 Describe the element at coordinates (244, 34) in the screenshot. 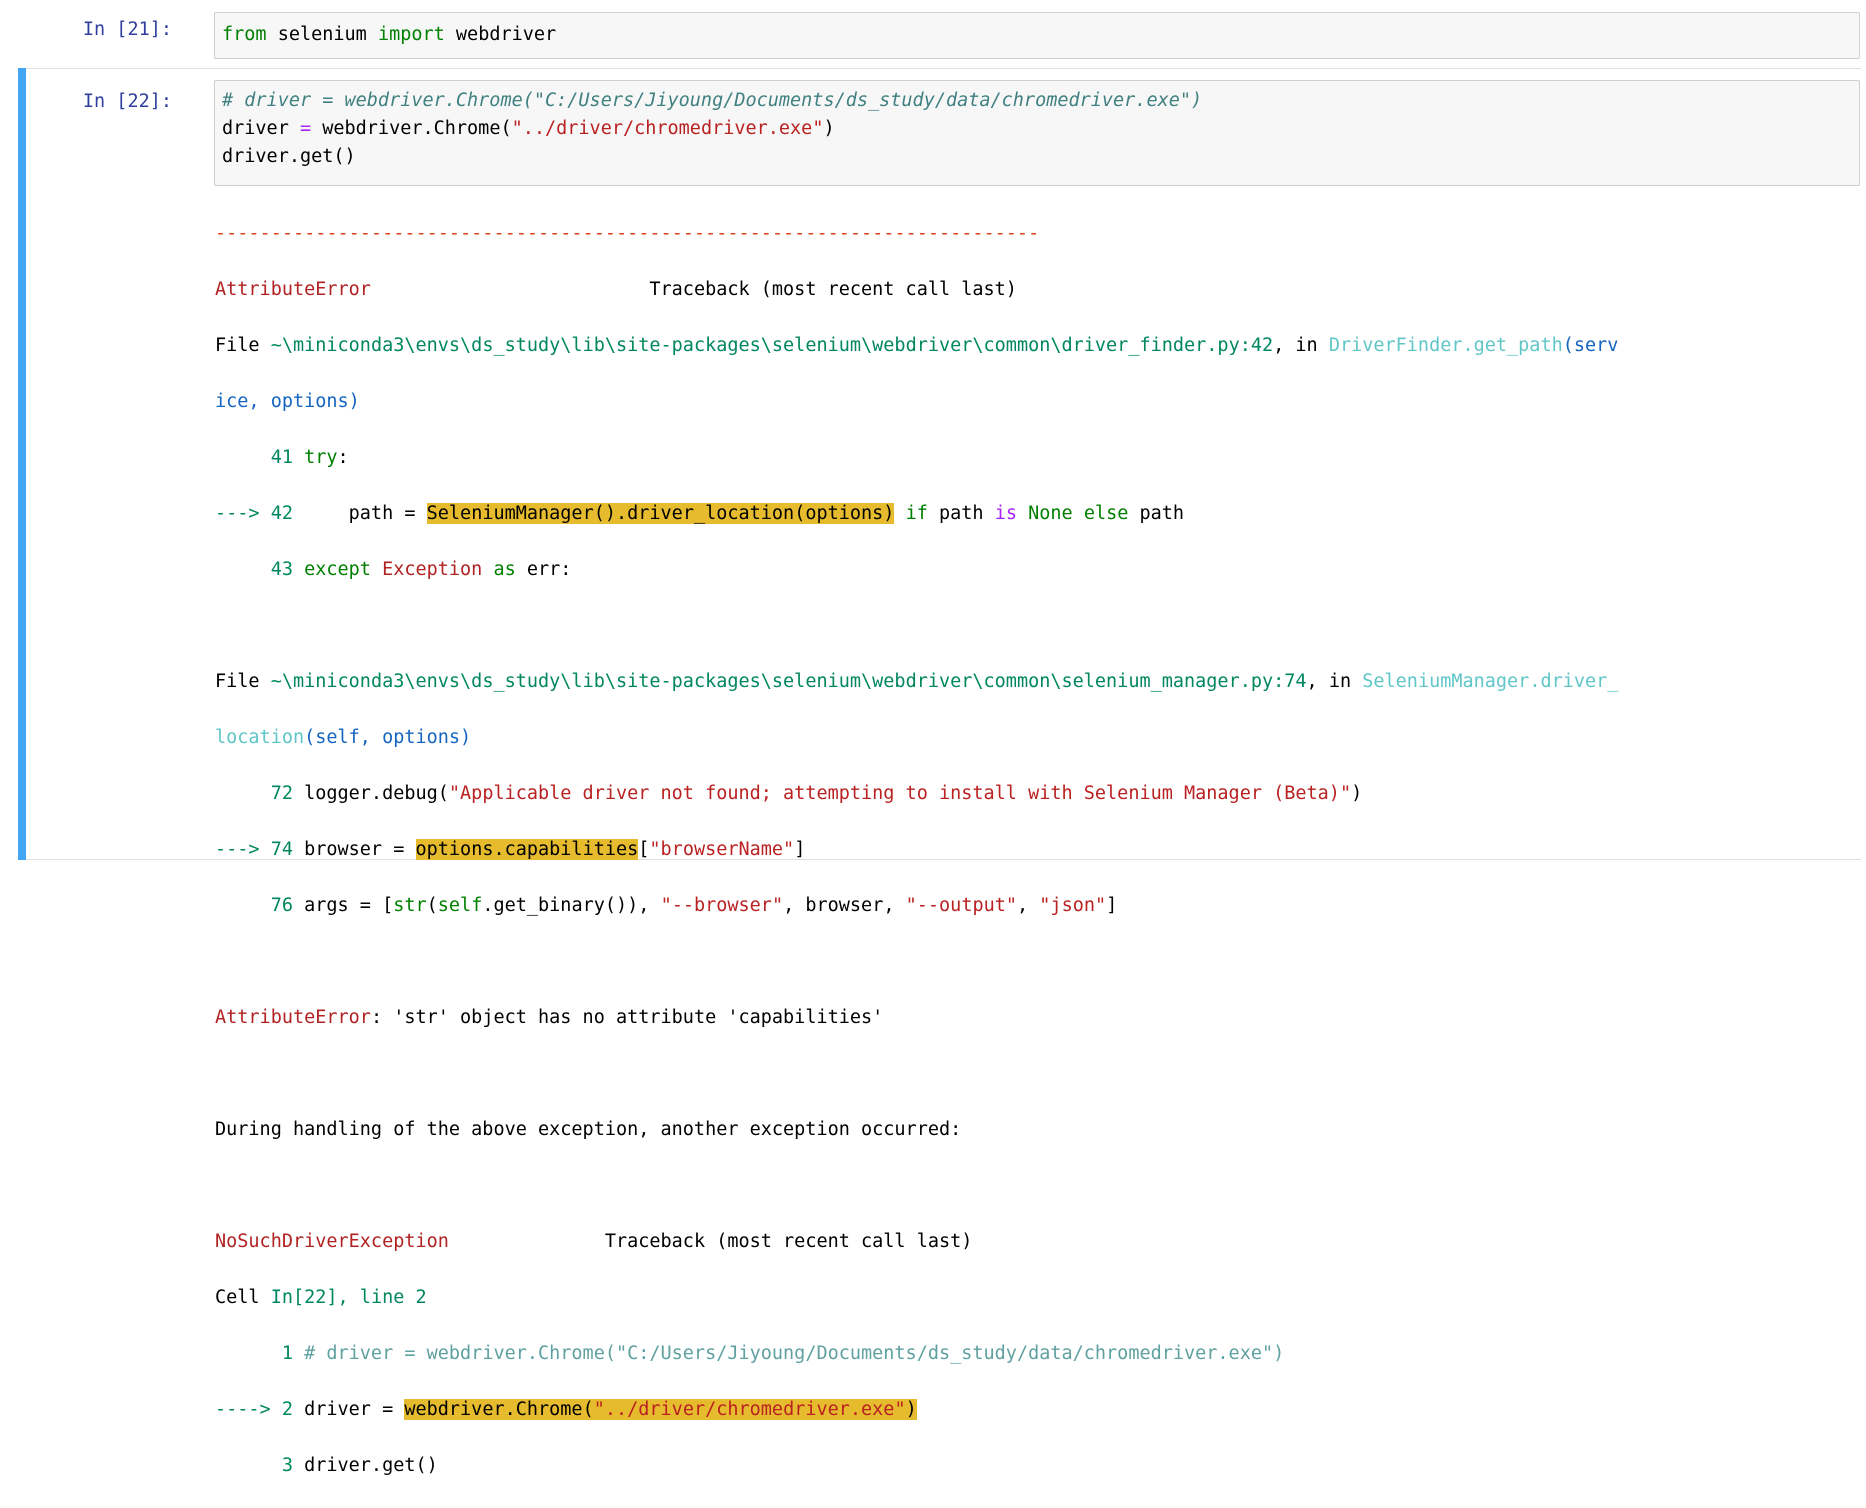

I see `keyword-from: from` at that location.